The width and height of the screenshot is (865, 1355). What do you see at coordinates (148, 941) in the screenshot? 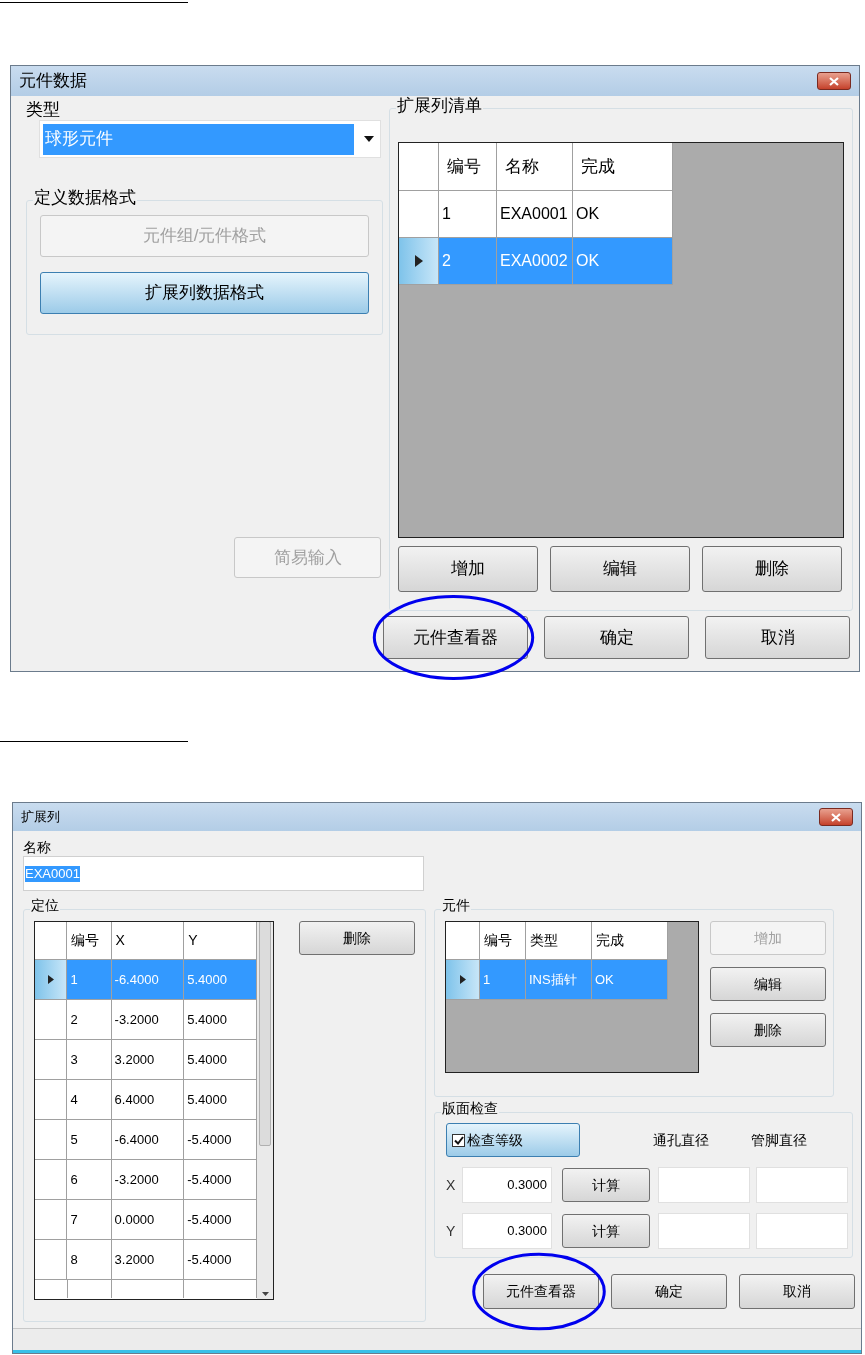
I see `column-header: X` at bounding box center [148, 941].